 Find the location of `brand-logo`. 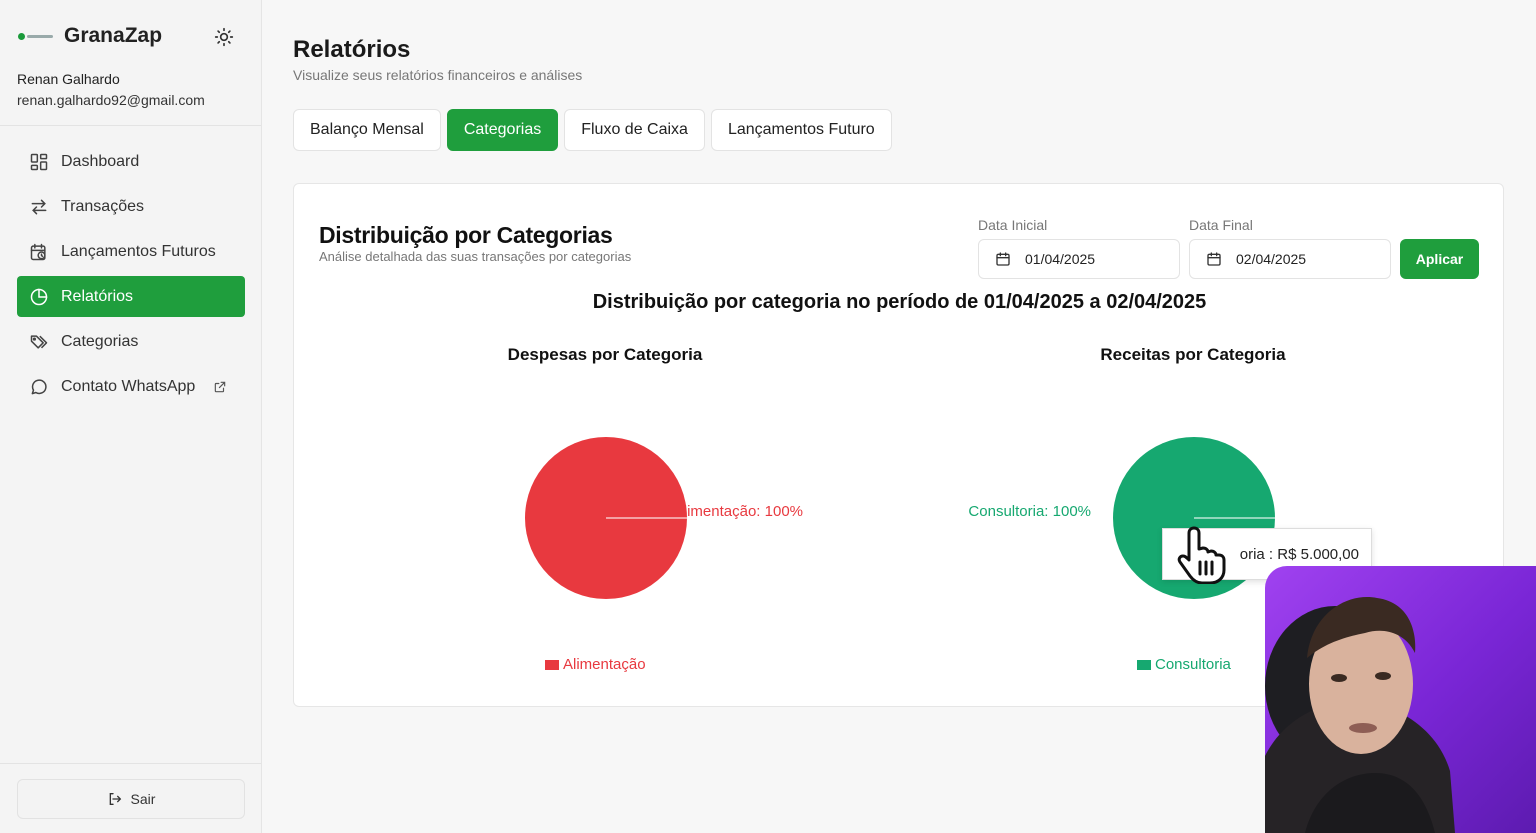

brand-logo is located at coordinates (36, 36).